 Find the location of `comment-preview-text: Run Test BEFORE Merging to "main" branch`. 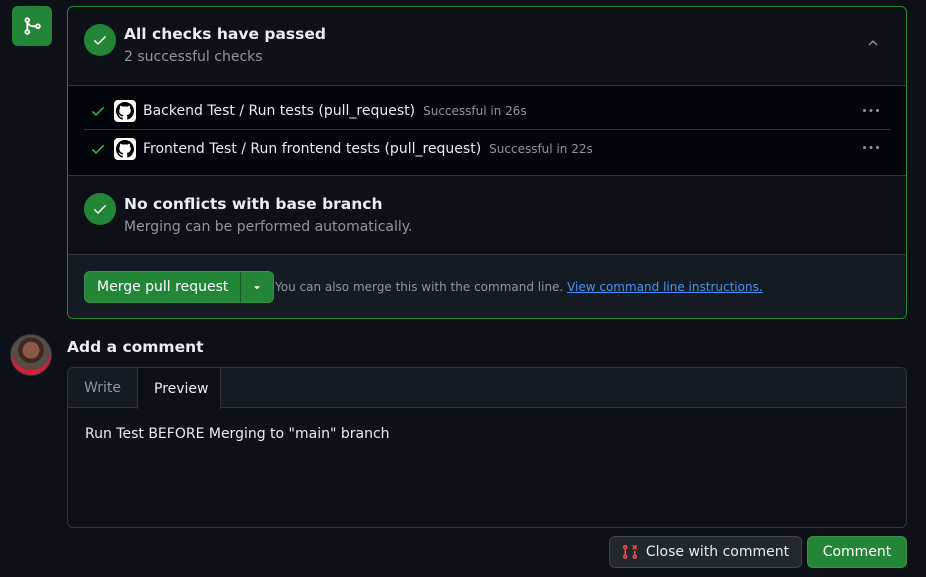

comment-preview-text: Run Test BEFORE Merging to "main" branch is located at coordinates (237, 434).